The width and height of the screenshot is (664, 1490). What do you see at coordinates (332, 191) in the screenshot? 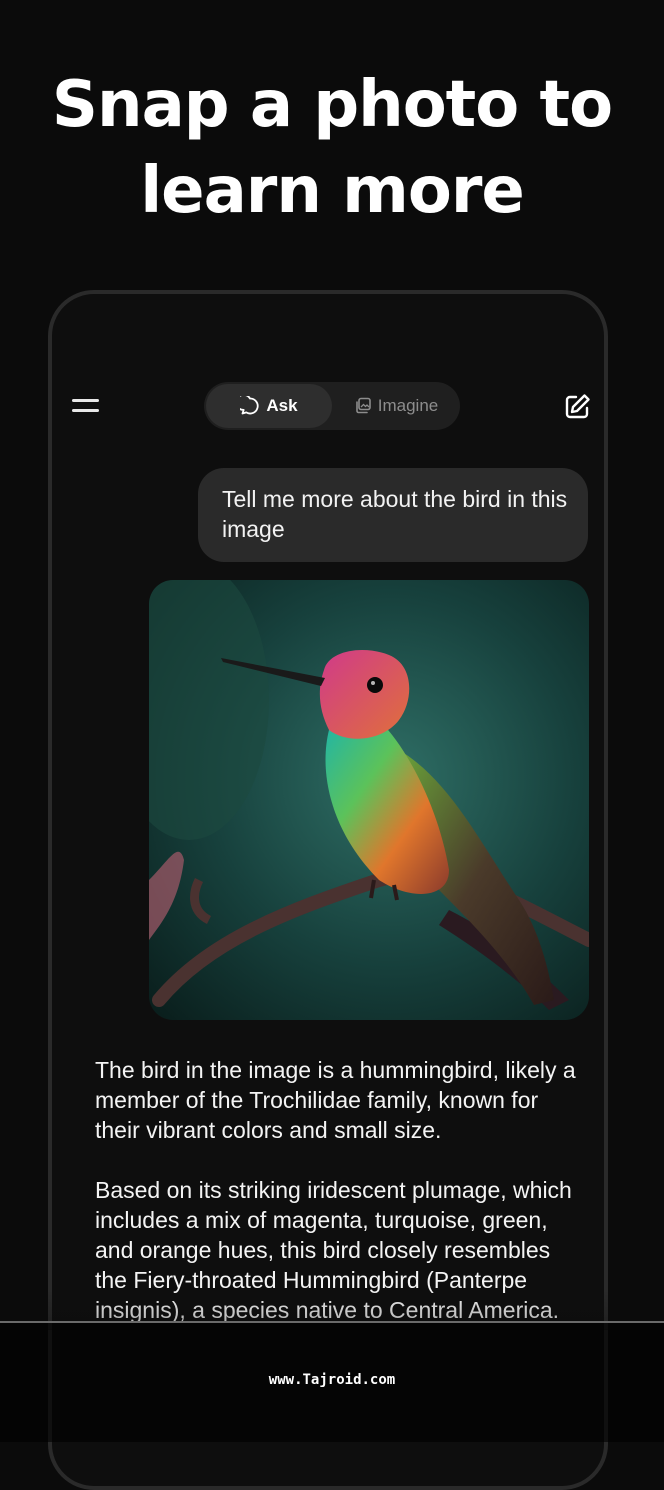
I see `headline-line-2: learn more` at bounding box center [332, 191].